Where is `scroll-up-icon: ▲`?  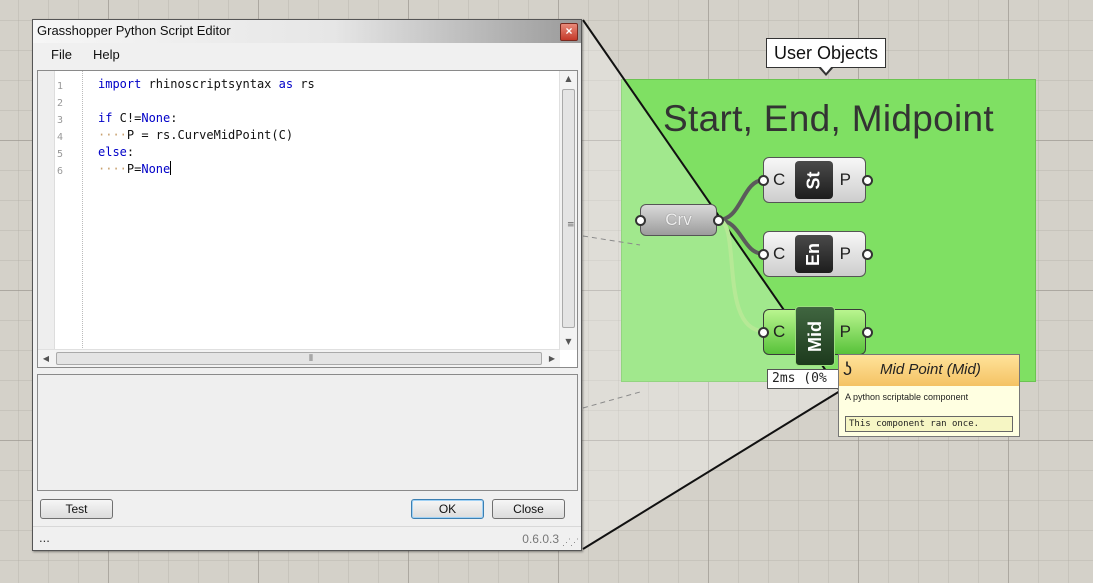
scroll-up-icon: ▲ is located at coordinates (568, 79).